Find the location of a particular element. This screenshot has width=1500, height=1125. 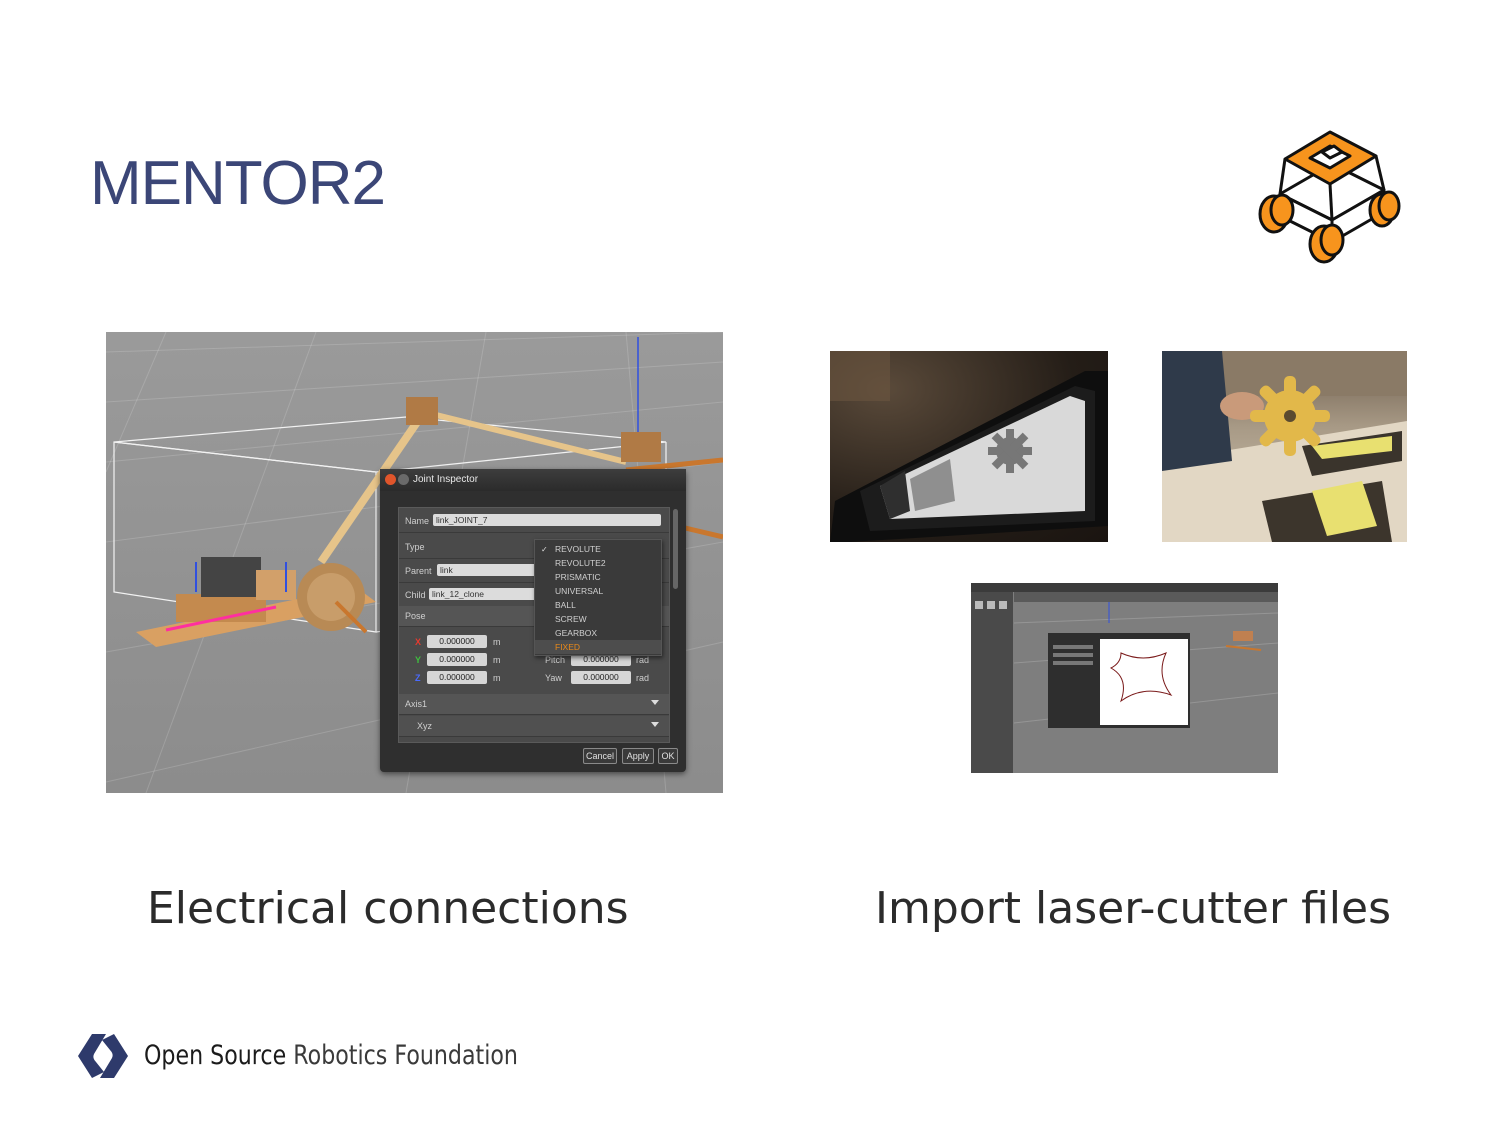

type-option-prismatic: PRISMATIC is located at coordinates (578, 577).